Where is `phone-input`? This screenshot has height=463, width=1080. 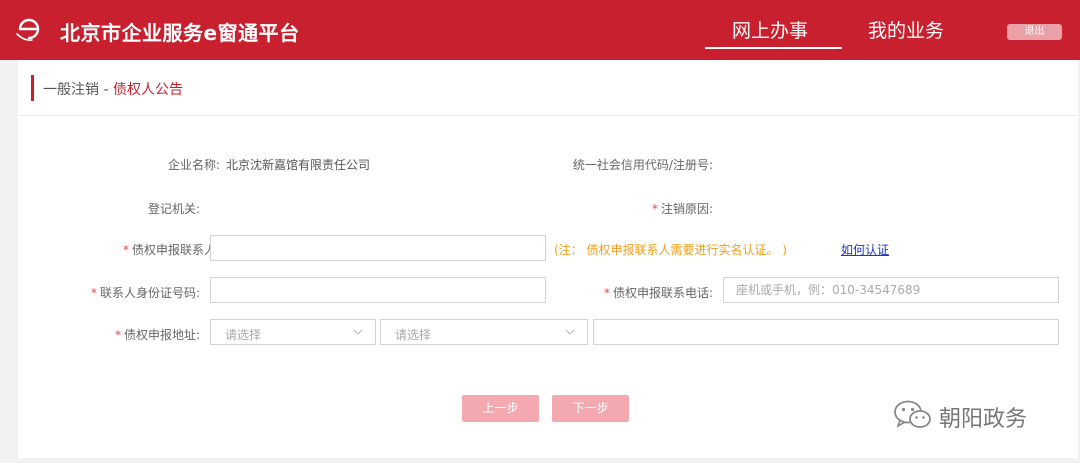 phone-input is located at coordinates (891, 290).